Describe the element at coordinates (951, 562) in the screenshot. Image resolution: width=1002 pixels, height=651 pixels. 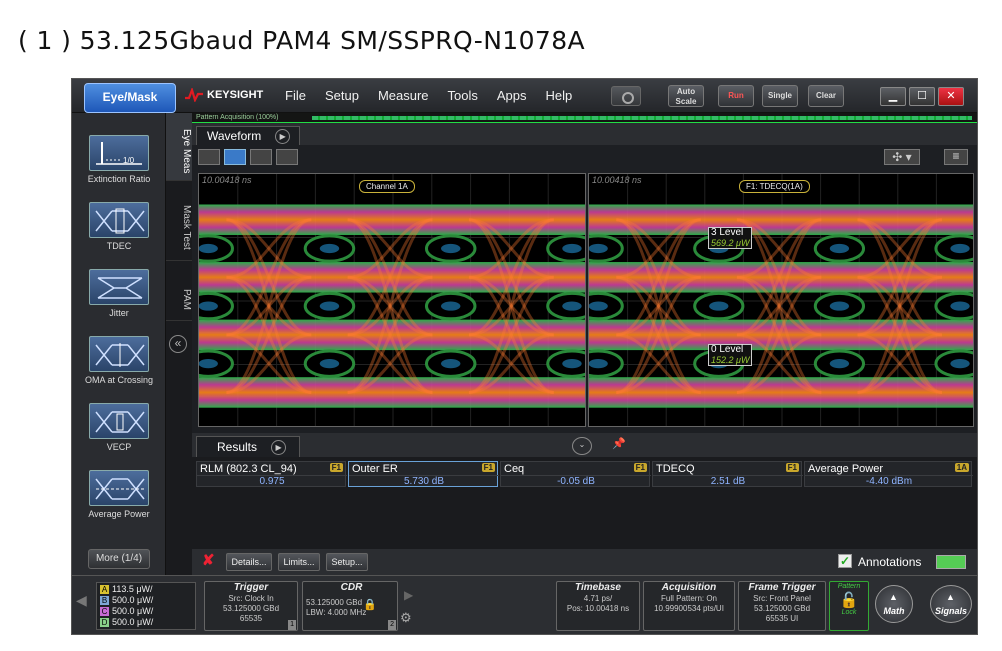
I see `annotations-color-swatch` at that location.